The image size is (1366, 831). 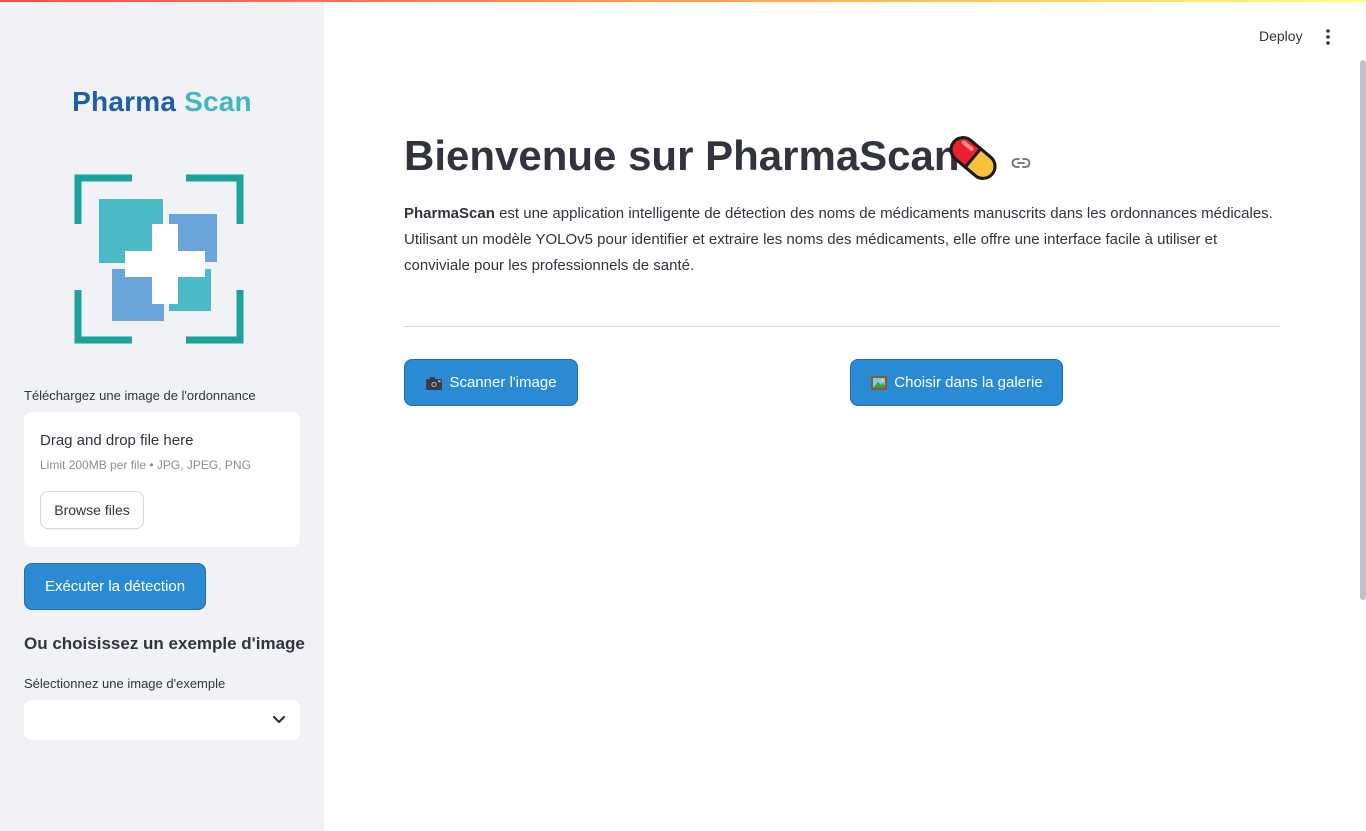 I want to click on gallery-button: Choisir dans la galerie, so click(x=956, y=382).